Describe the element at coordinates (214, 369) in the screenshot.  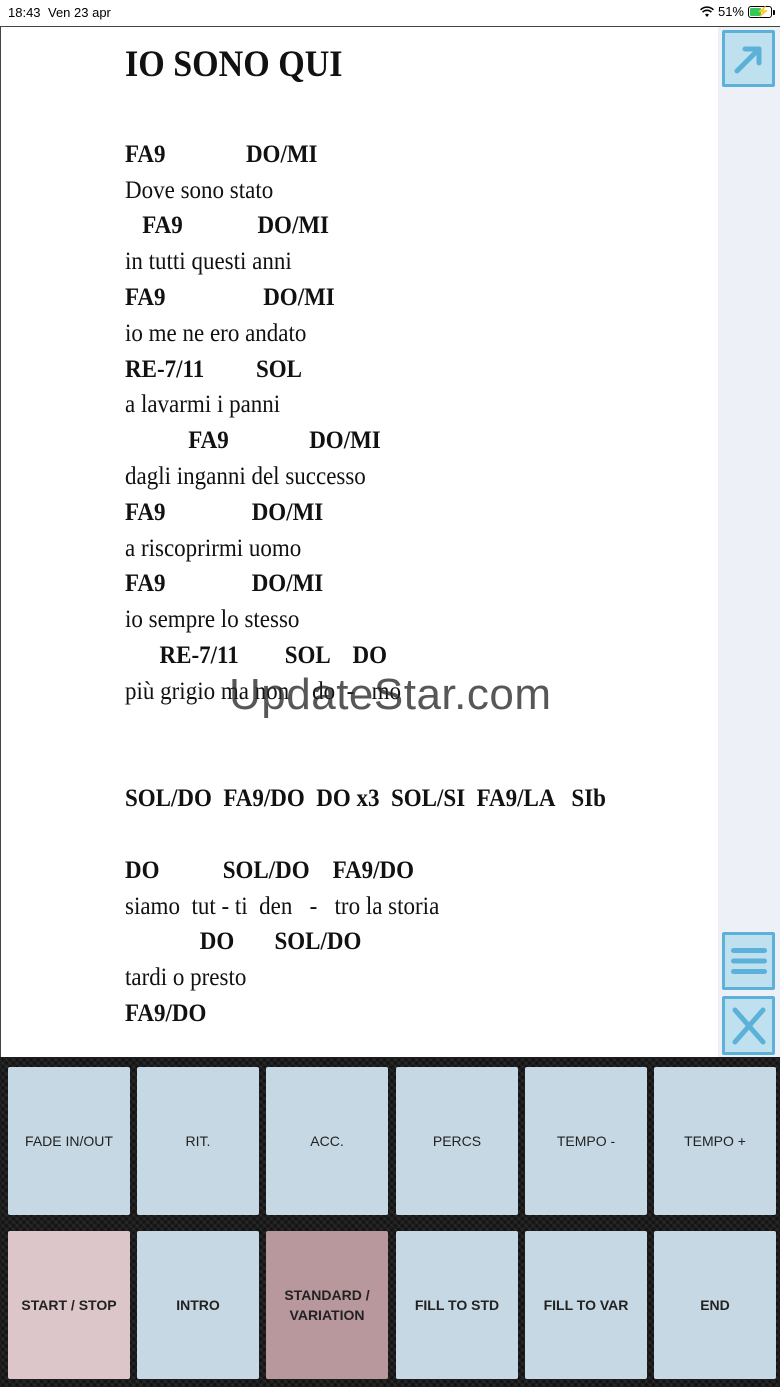
I see `chord-line: RE-7/11 SOL` at that location.